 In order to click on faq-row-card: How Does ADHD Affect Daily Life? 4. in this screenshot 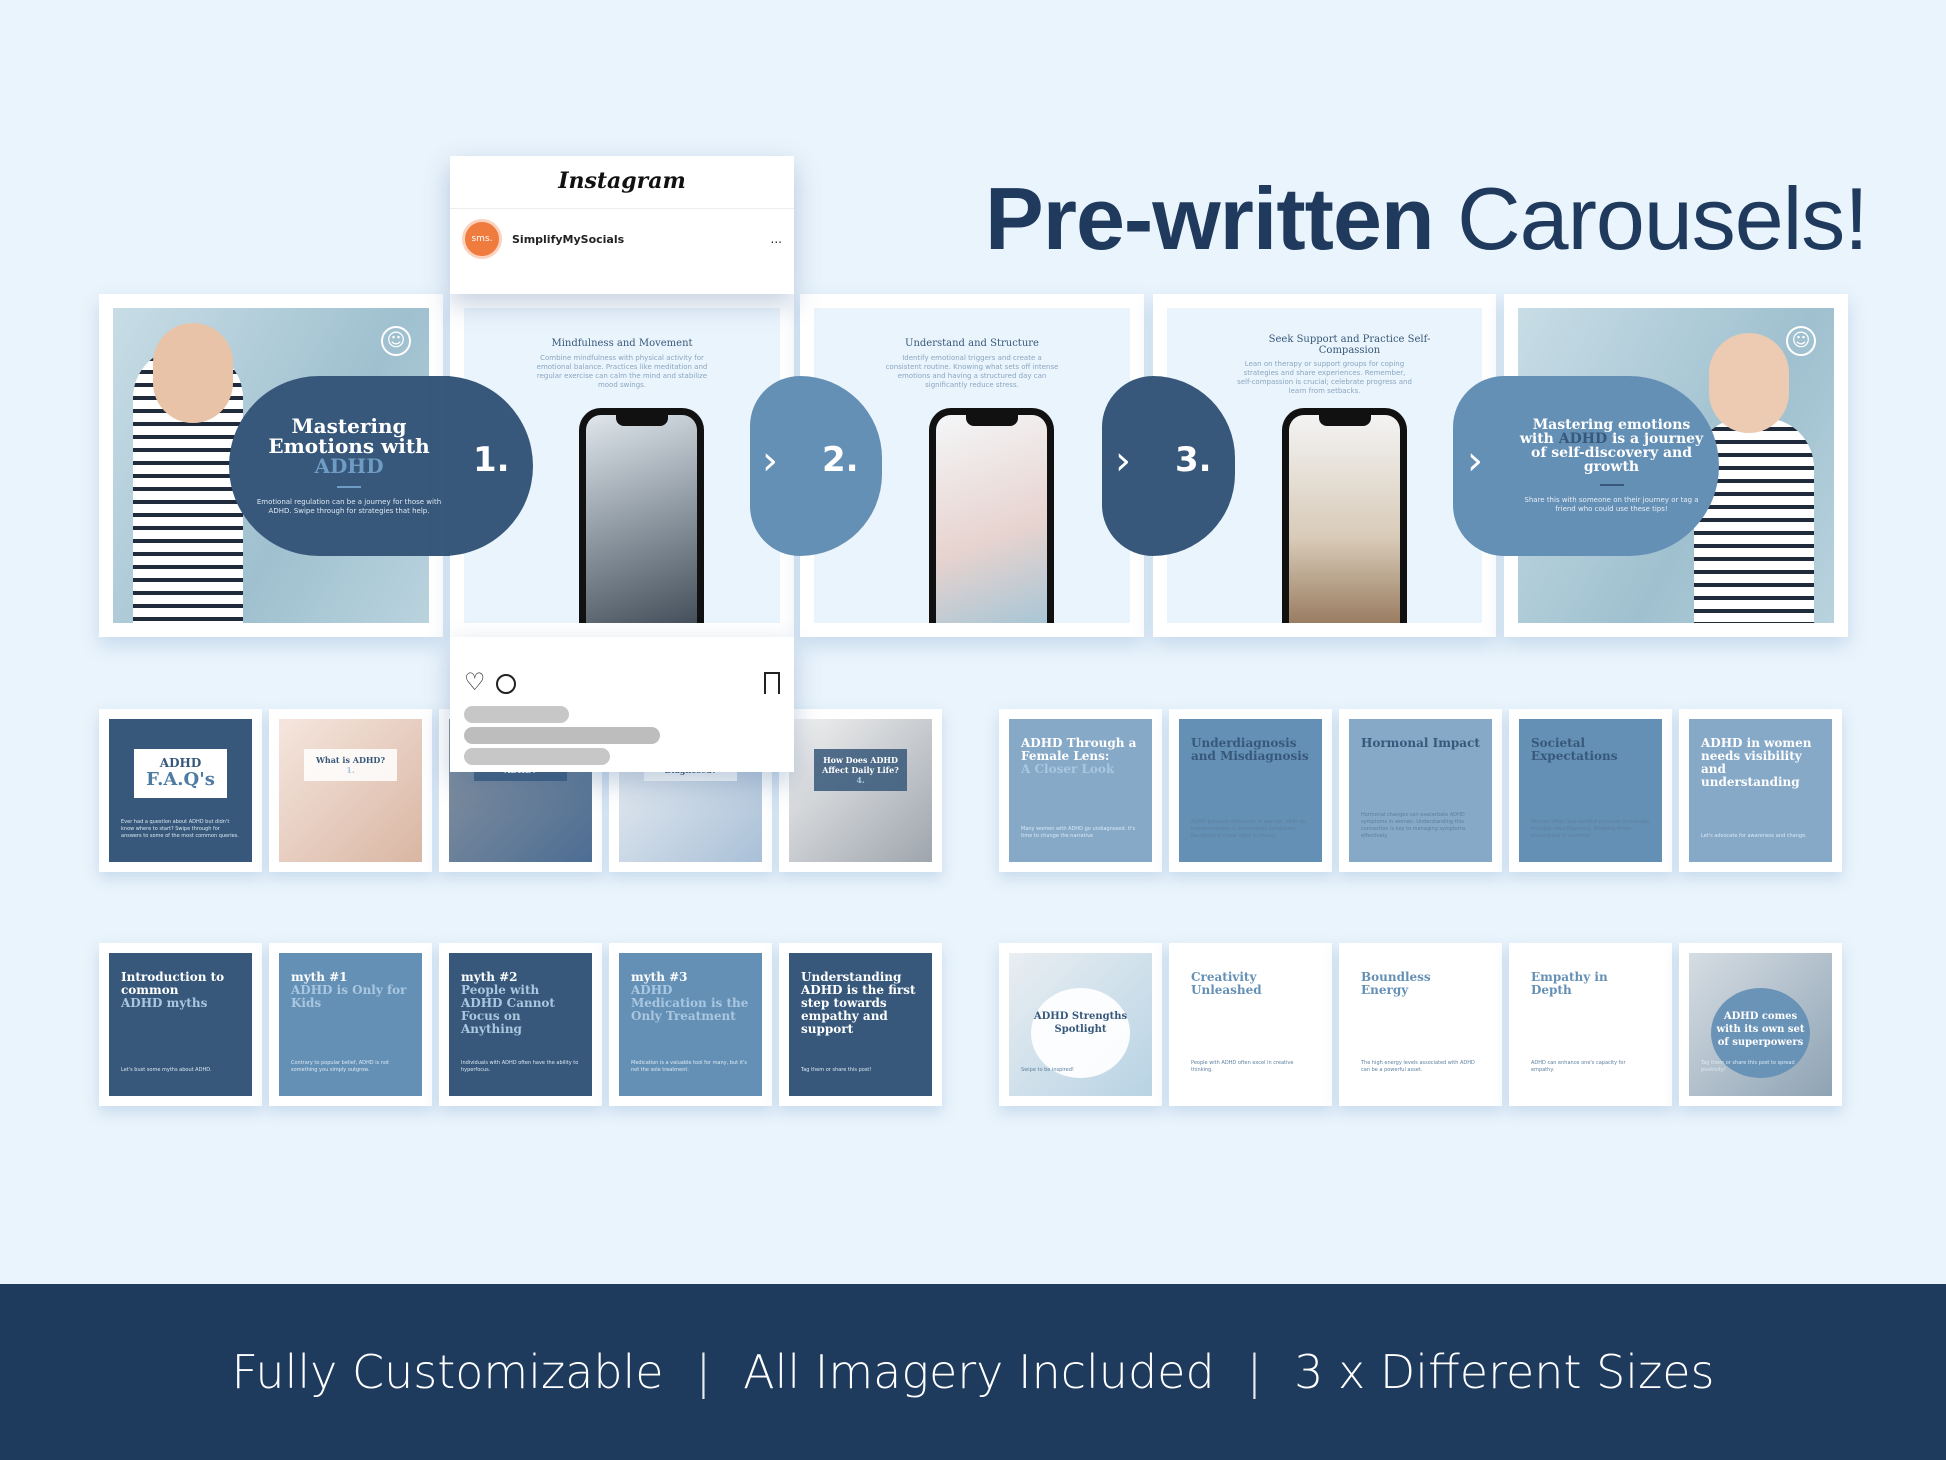, I will do `click(860, 790)`.